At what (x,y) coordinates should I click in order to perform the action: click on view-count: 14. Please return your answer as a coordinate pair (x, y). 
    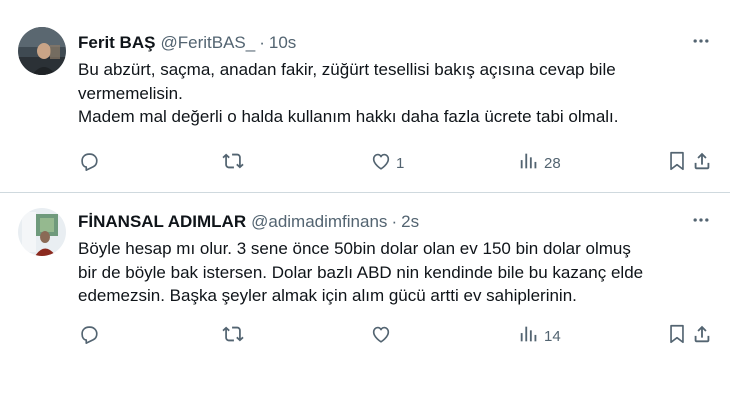
    Looking at the image, I should click on (552, 336).